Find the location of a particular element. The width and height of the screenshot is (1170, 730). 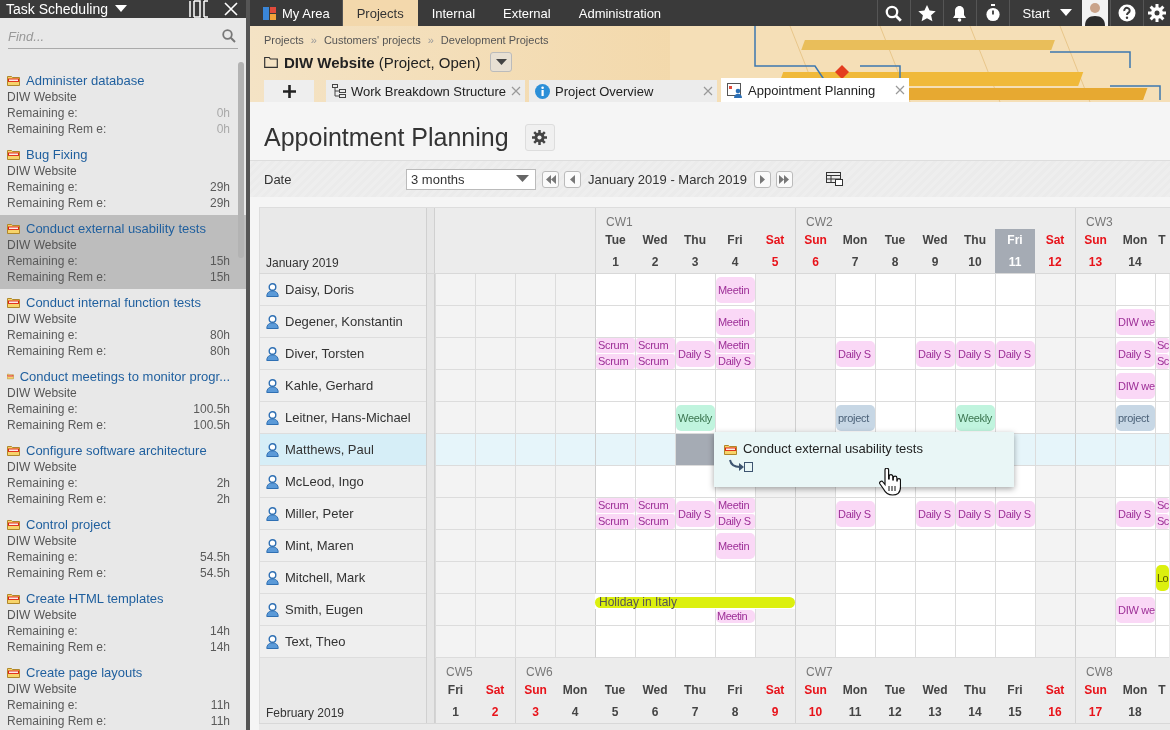

resource-cell: Mitchell, Mark is located at coordinates (342, 578).